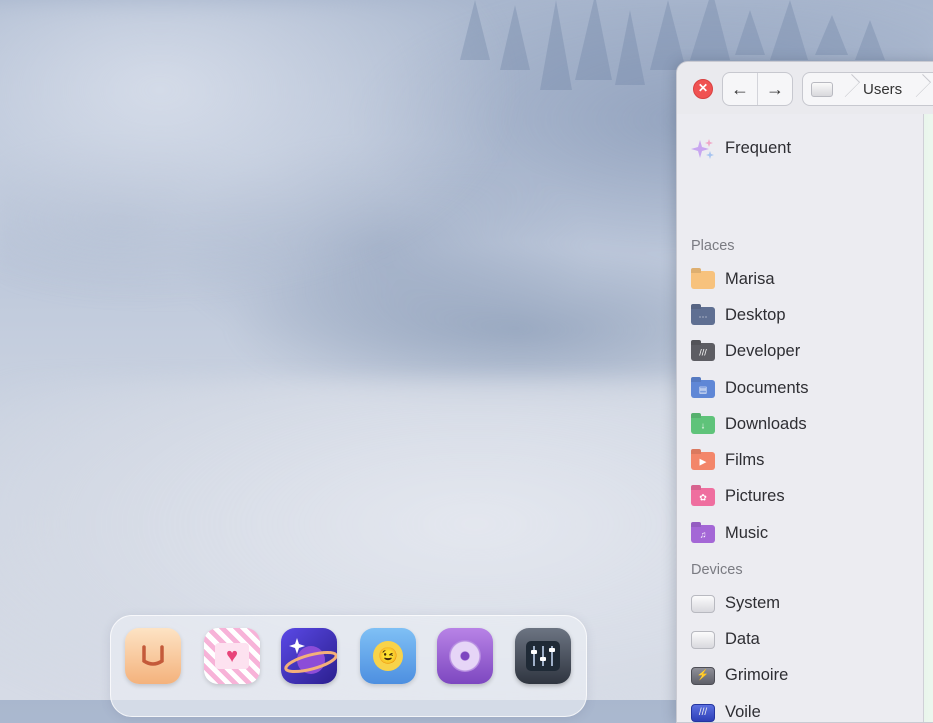  I want to click on sidebar-item-label: Developer, so click(763, 350).